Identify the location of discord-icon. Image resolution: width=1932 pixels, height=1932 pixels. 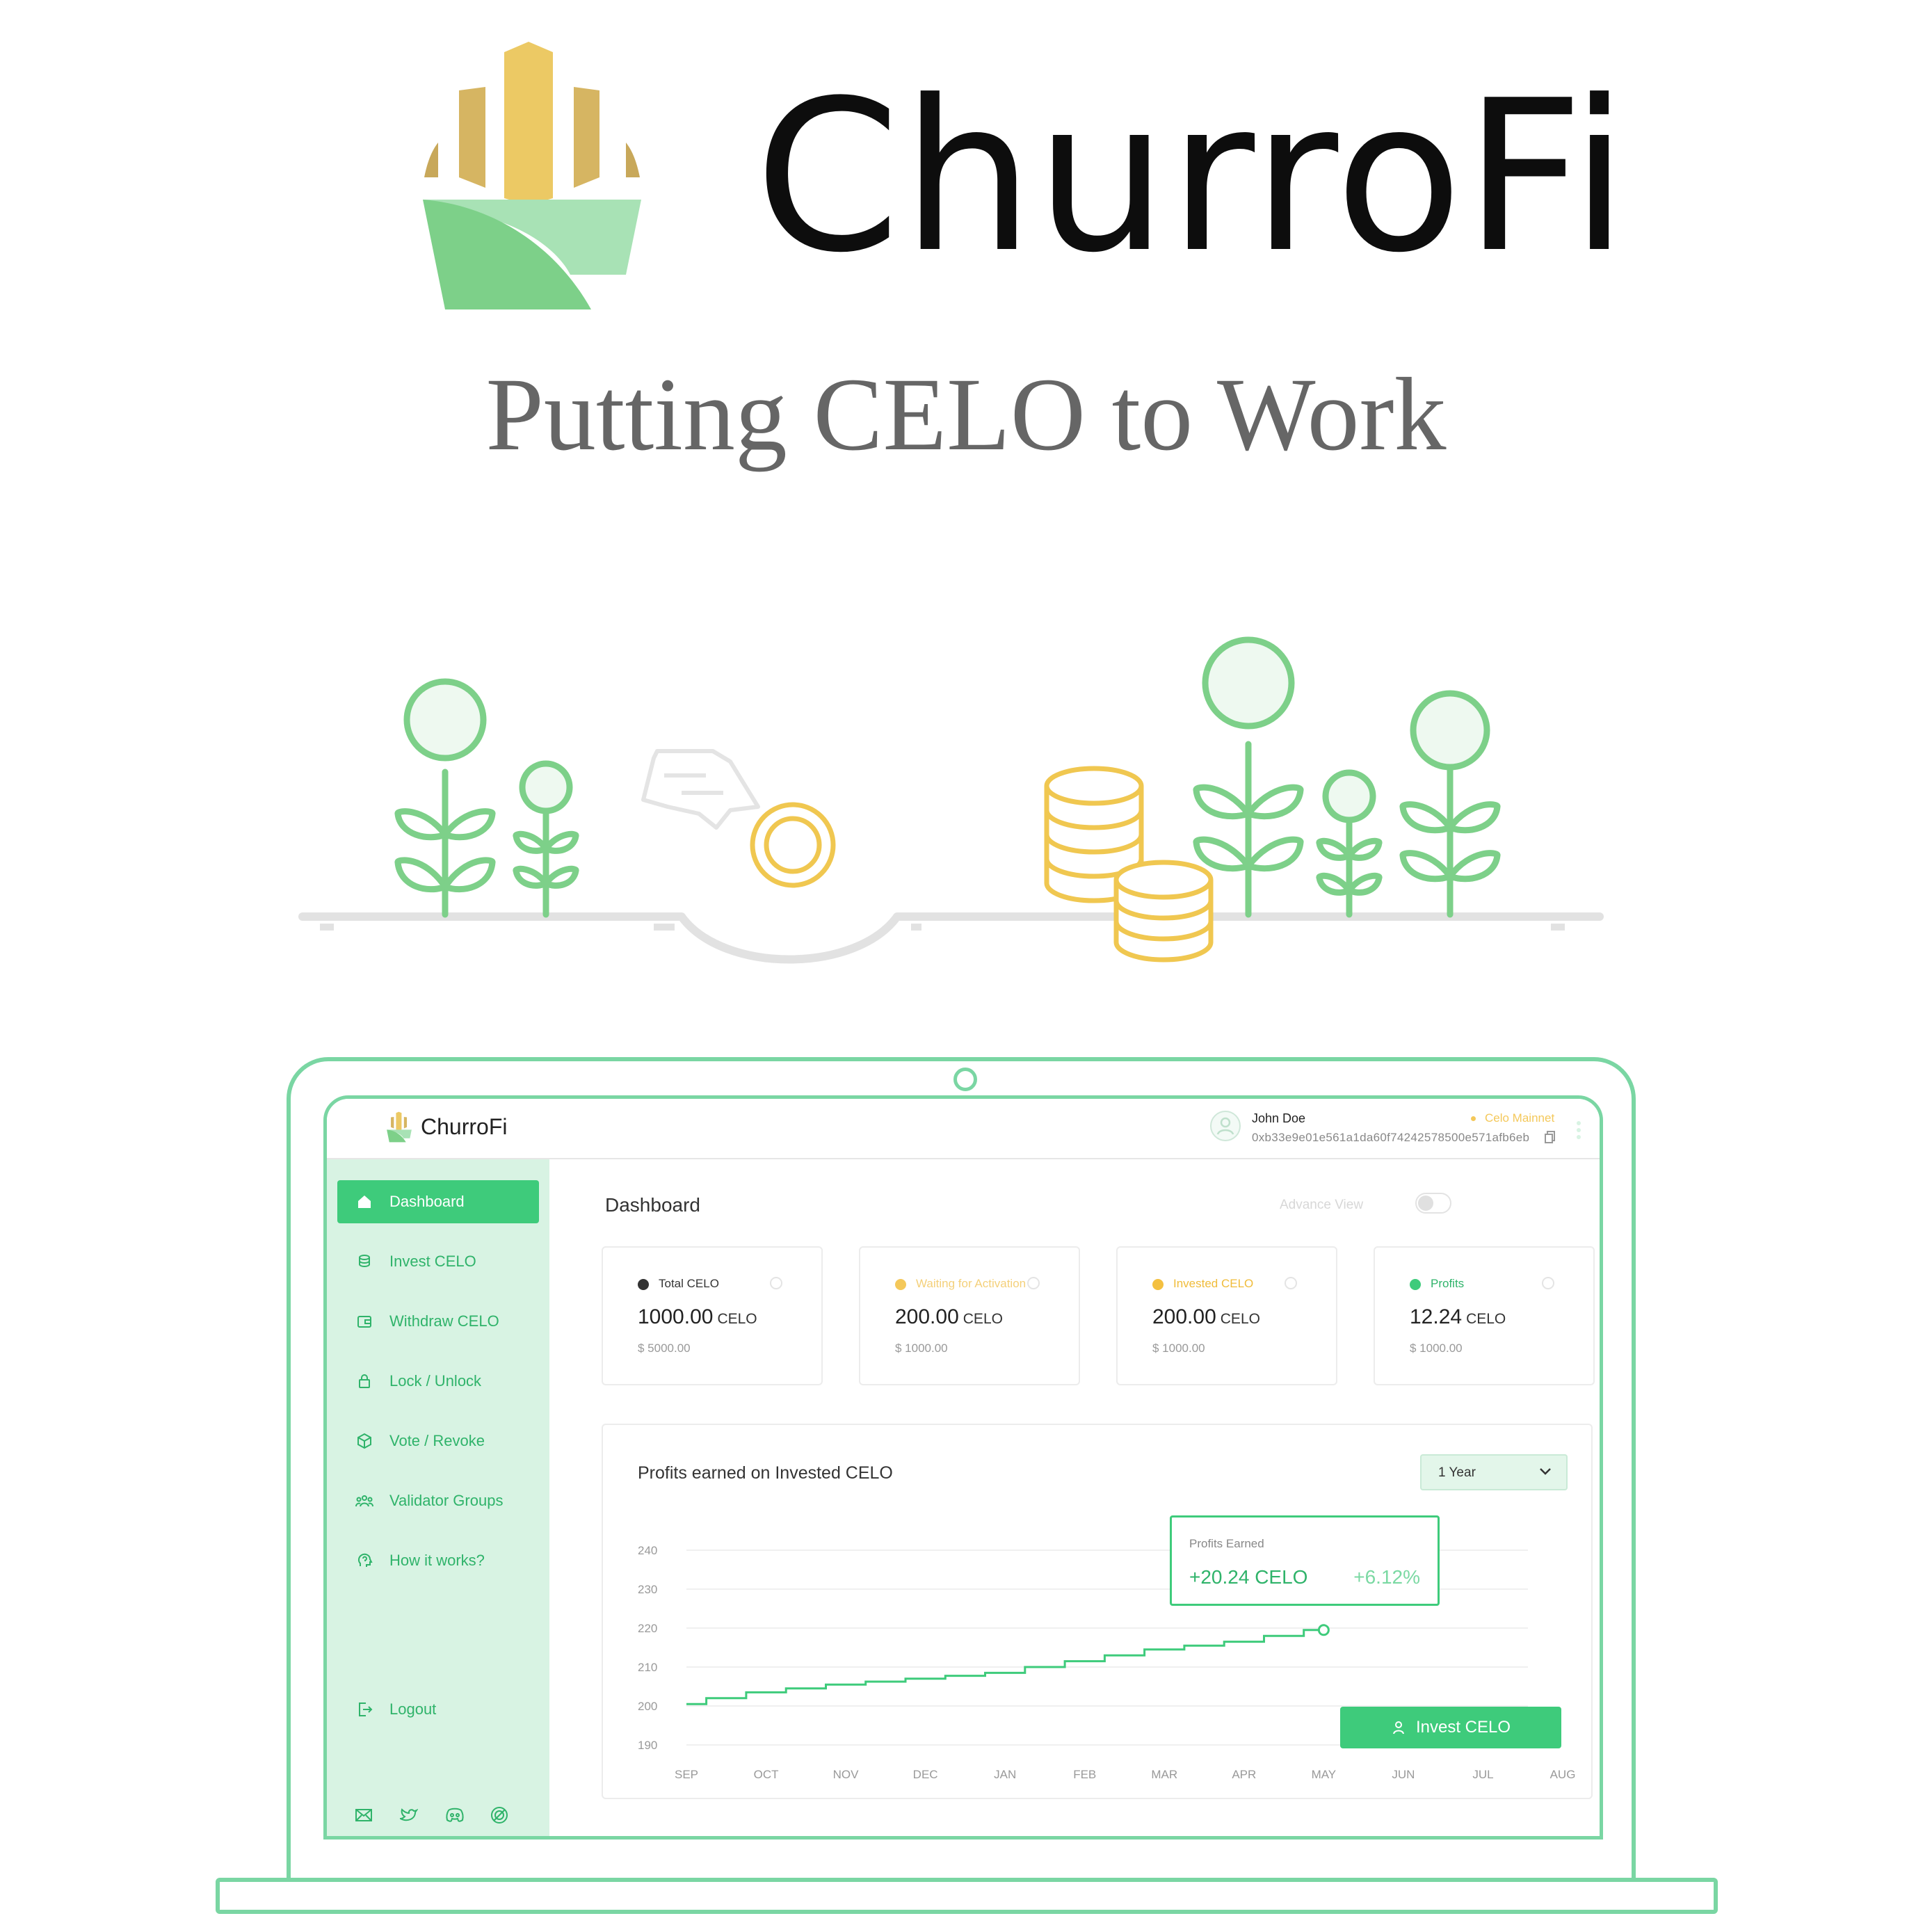
(455, 1815).